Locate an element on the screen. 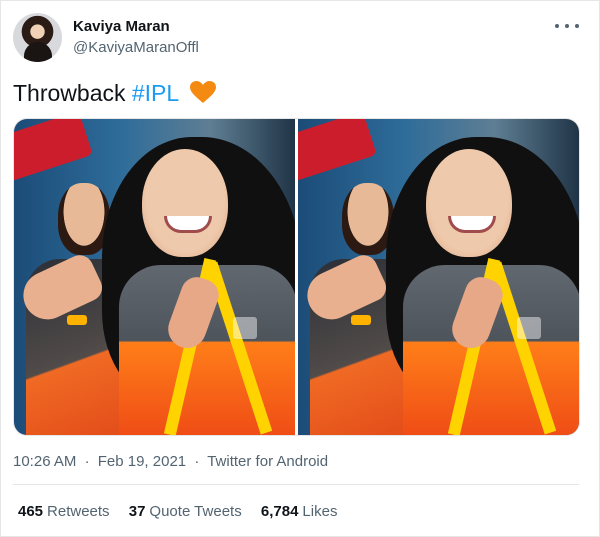 Image resolution: width=600 pixels, height=537 pixels. tweet-date: Feb 19, 2021 is located at coordinates (142, 461).